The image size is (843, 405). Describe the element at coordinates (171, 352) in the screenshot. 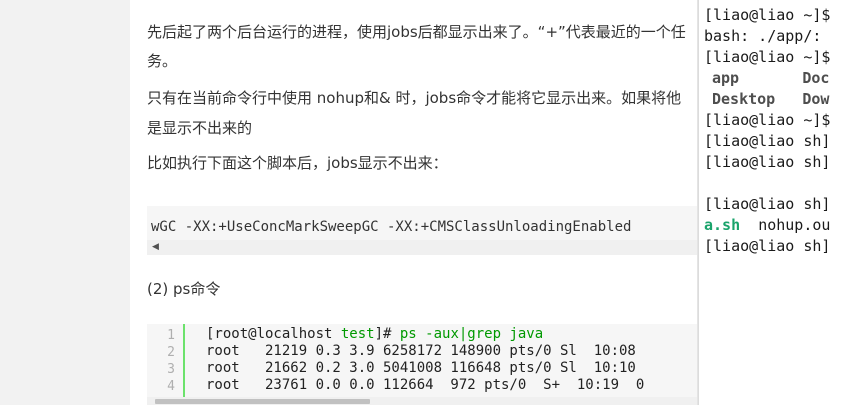

I see `line-number: 2` at that location.